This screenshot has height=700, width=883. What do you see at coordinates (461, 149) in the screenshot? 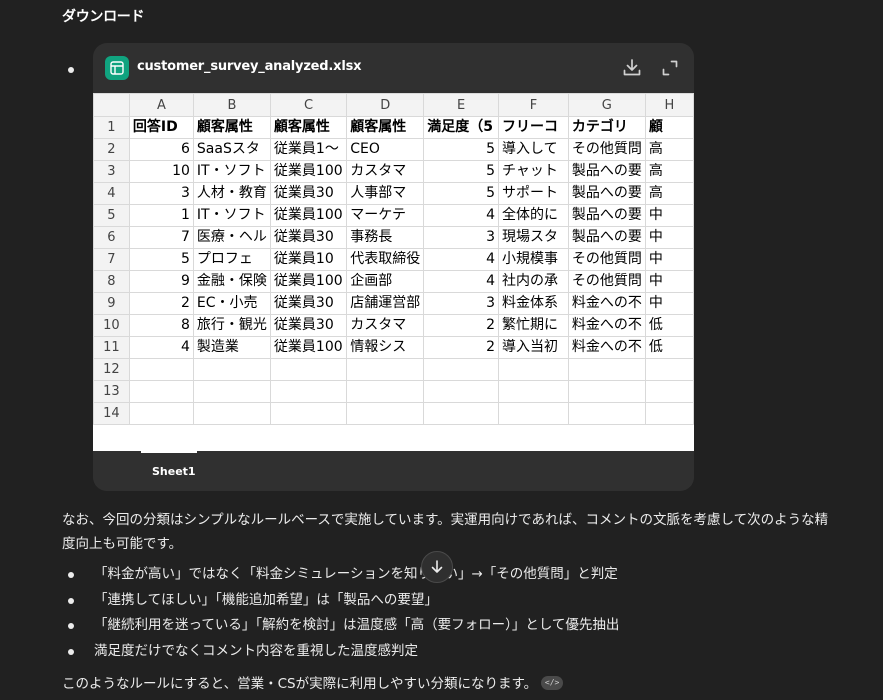
I see `cell: 5` at bounding box center [461, 149].